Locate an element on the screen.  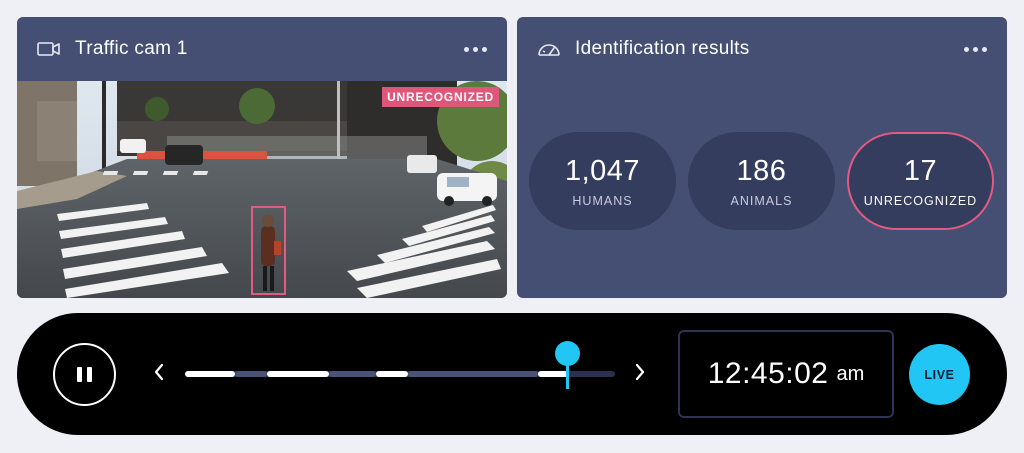
timeline-track is located at coordinates (400, 374).